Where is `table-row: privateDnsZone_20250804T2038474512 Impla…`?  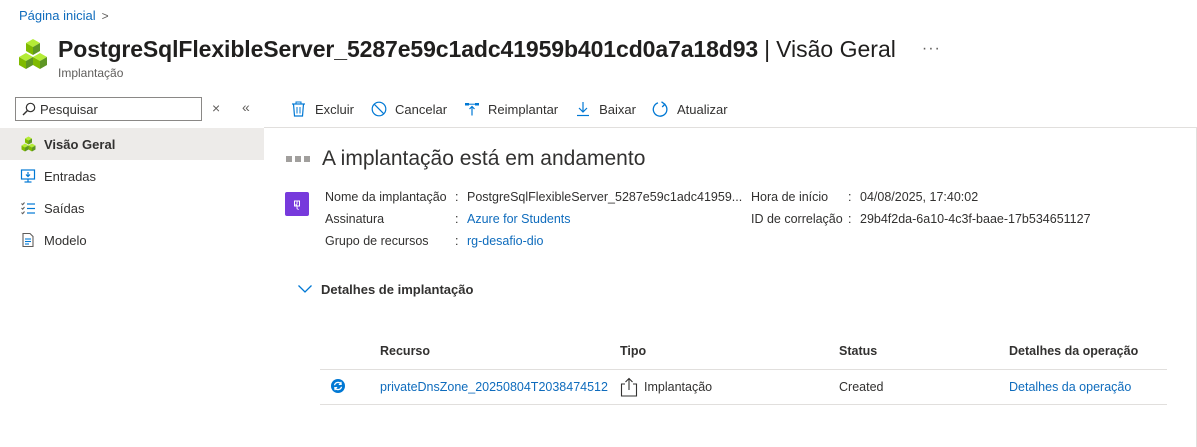 table-row: privateDnsZone_20250804T2038474512 Impla… is located at coordinates (743, 387).